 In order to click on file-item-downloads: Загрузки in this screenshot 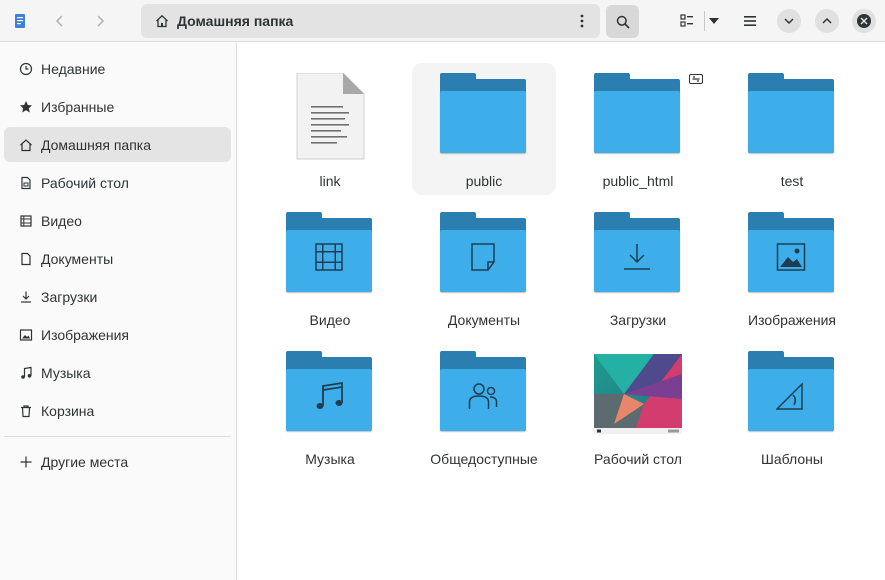, I will do `click(638, 268)`.